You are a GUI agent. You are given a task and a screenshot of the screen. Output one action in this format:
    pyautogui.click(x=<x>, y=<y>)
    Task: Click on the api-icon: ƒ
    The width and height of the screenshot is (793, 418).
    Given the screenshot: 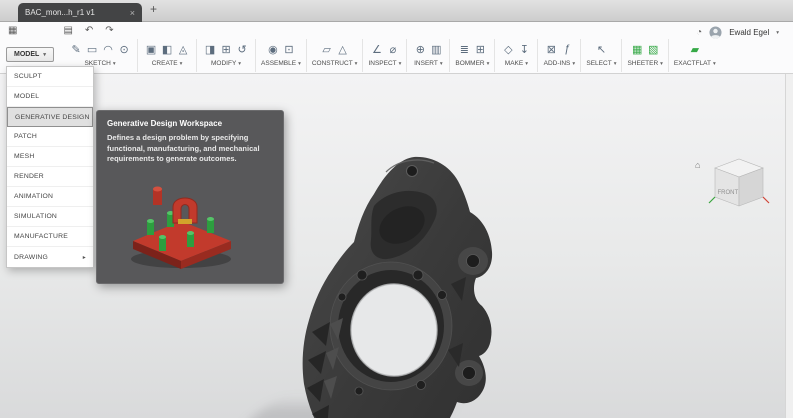 What is the action you would take?
    pyautogui.click(x=567, y=49)
    